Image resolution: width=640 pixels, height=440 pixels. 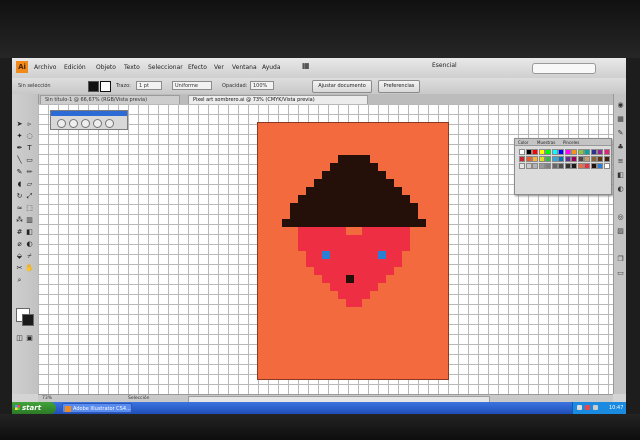 What do you see at coordinates (47, 398) in the screenshot?
I see `zoom-level: 73%` at bounding box center [47, 398].